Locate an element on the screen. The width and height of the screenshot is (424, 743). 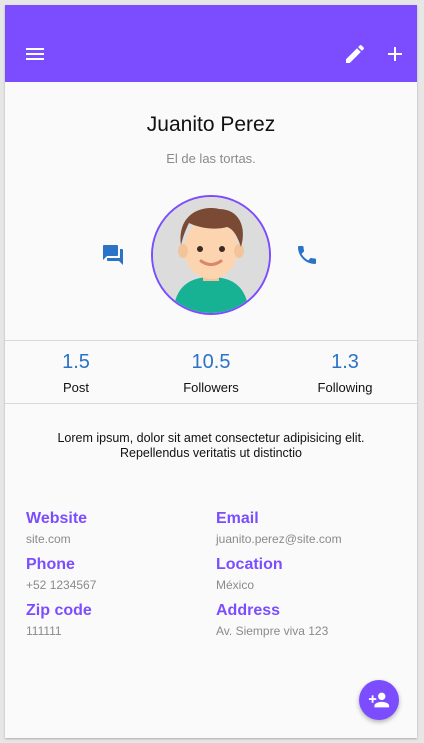
detail-value: +52 1234567 is located at coordinates (61, 585).